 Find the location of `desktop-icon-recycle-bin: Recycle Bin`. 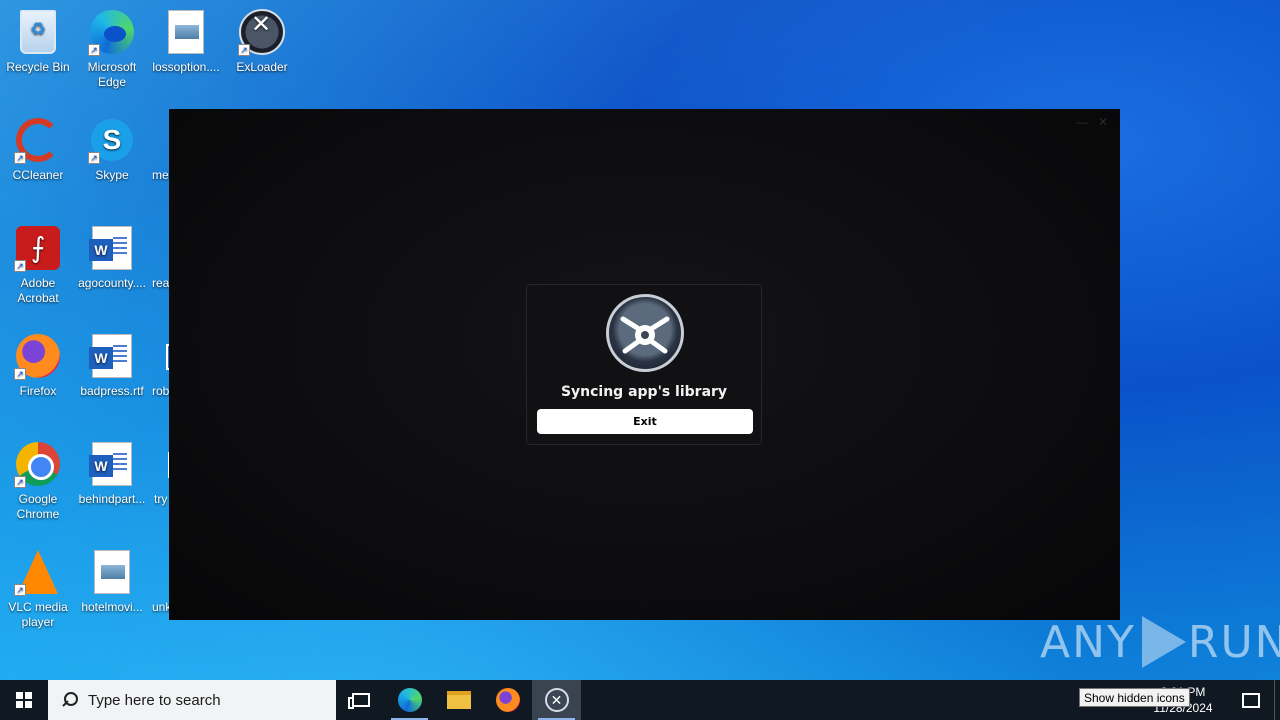

desktop-icon-recycle-bin: Recycle Bin is located at coordinates (38, 41).